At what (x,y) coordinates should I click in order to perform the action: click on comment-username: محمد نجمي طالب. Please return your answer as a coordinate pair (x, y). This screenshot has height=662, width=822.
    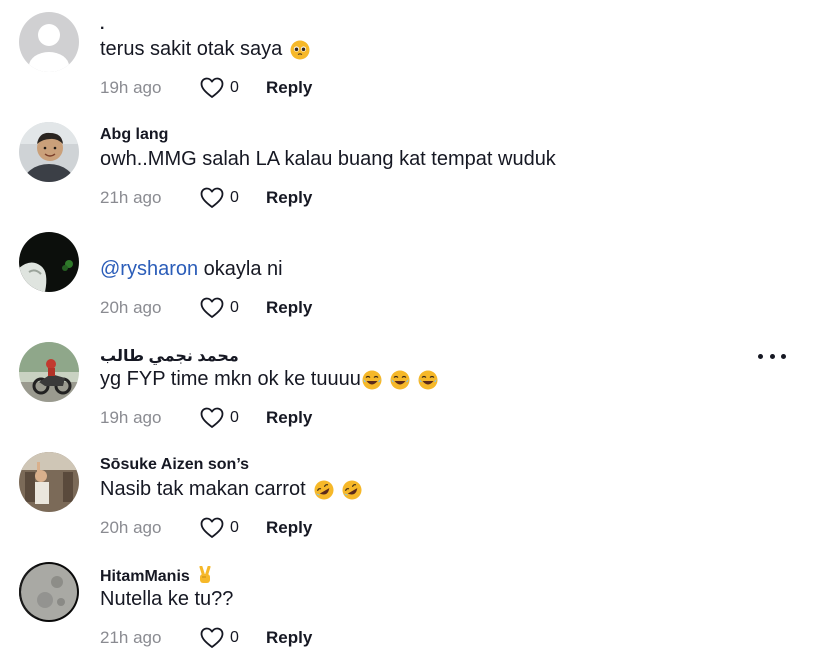
    Looking at the image, I should click on (169, 356).